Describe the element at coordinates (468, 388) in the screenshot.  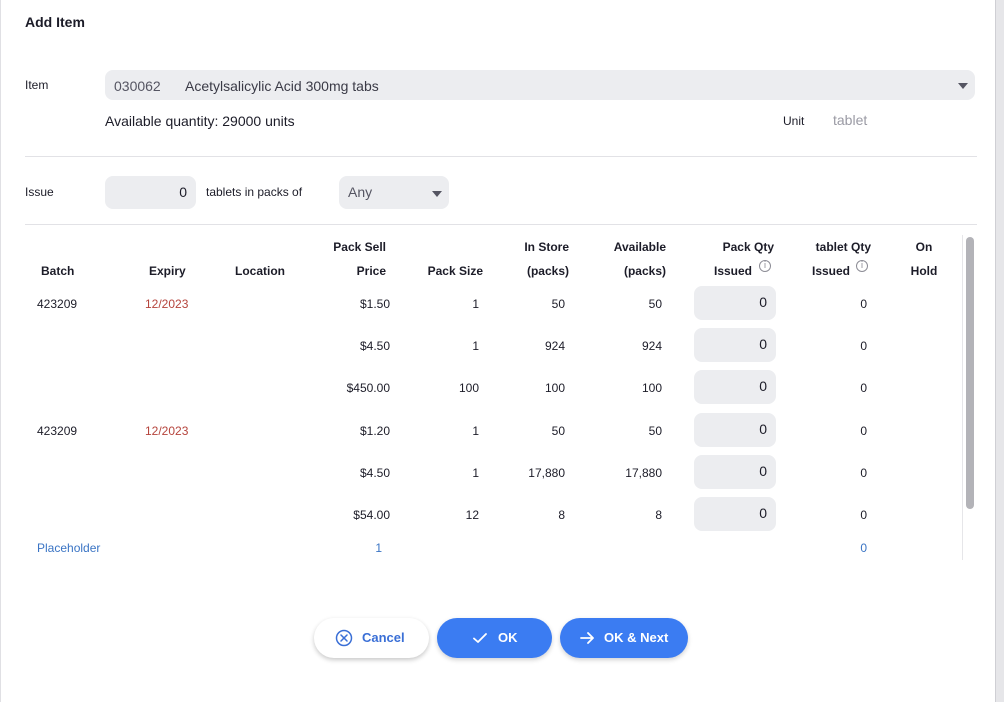
I see `cell-pack-size: 100` at that location.